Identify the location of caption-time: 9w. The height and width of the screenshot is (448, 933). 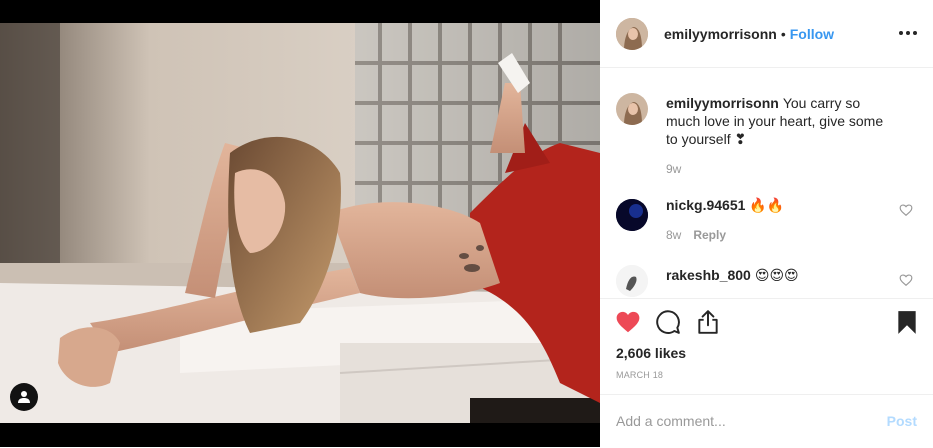
(674, 169).